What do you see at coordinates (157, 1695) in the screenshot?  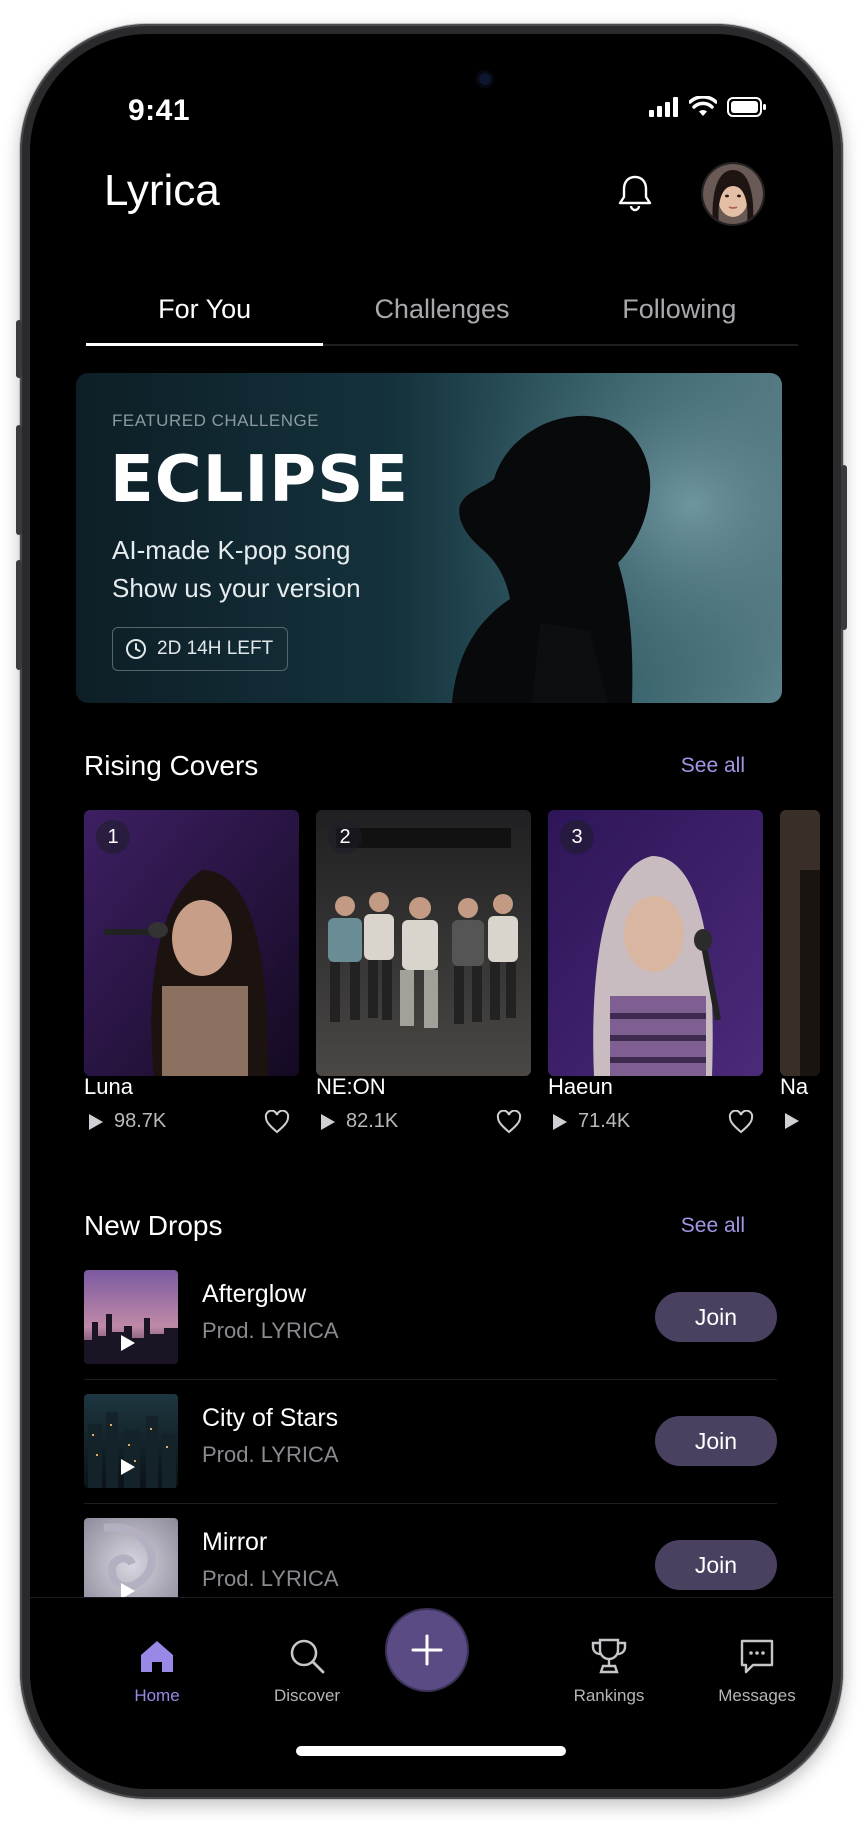 I see `nav-home-label: Home` at bounding box center [157, 1695].